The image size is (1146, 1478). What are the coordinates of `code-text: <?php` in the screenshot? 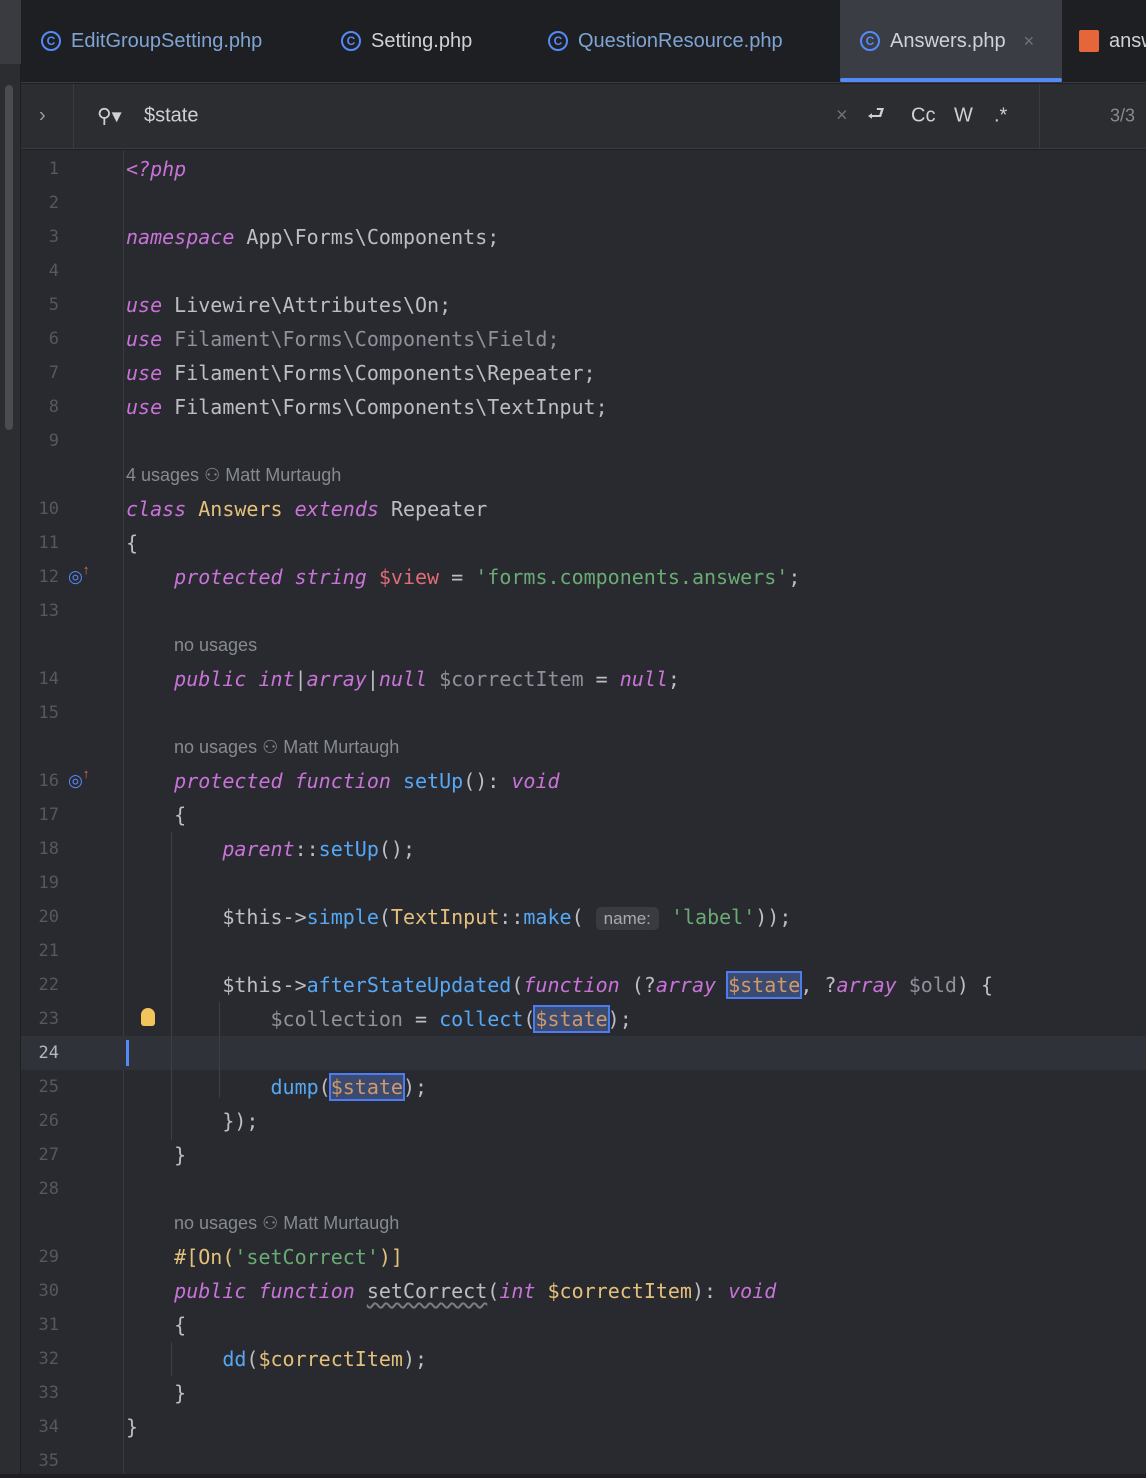 It's located at (156, 169).